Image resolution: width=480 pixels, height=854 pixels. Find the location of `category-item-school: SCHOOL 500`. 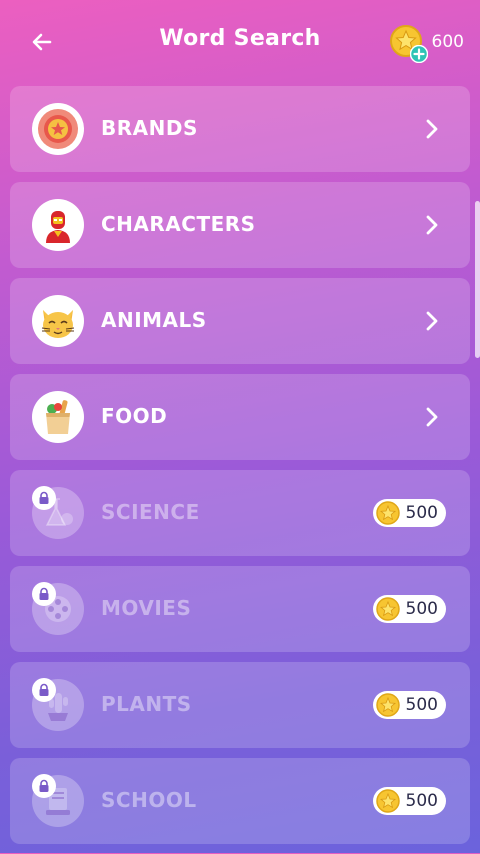

category-item-school: SCHOOL 500 is located at coordinates (240, 801).